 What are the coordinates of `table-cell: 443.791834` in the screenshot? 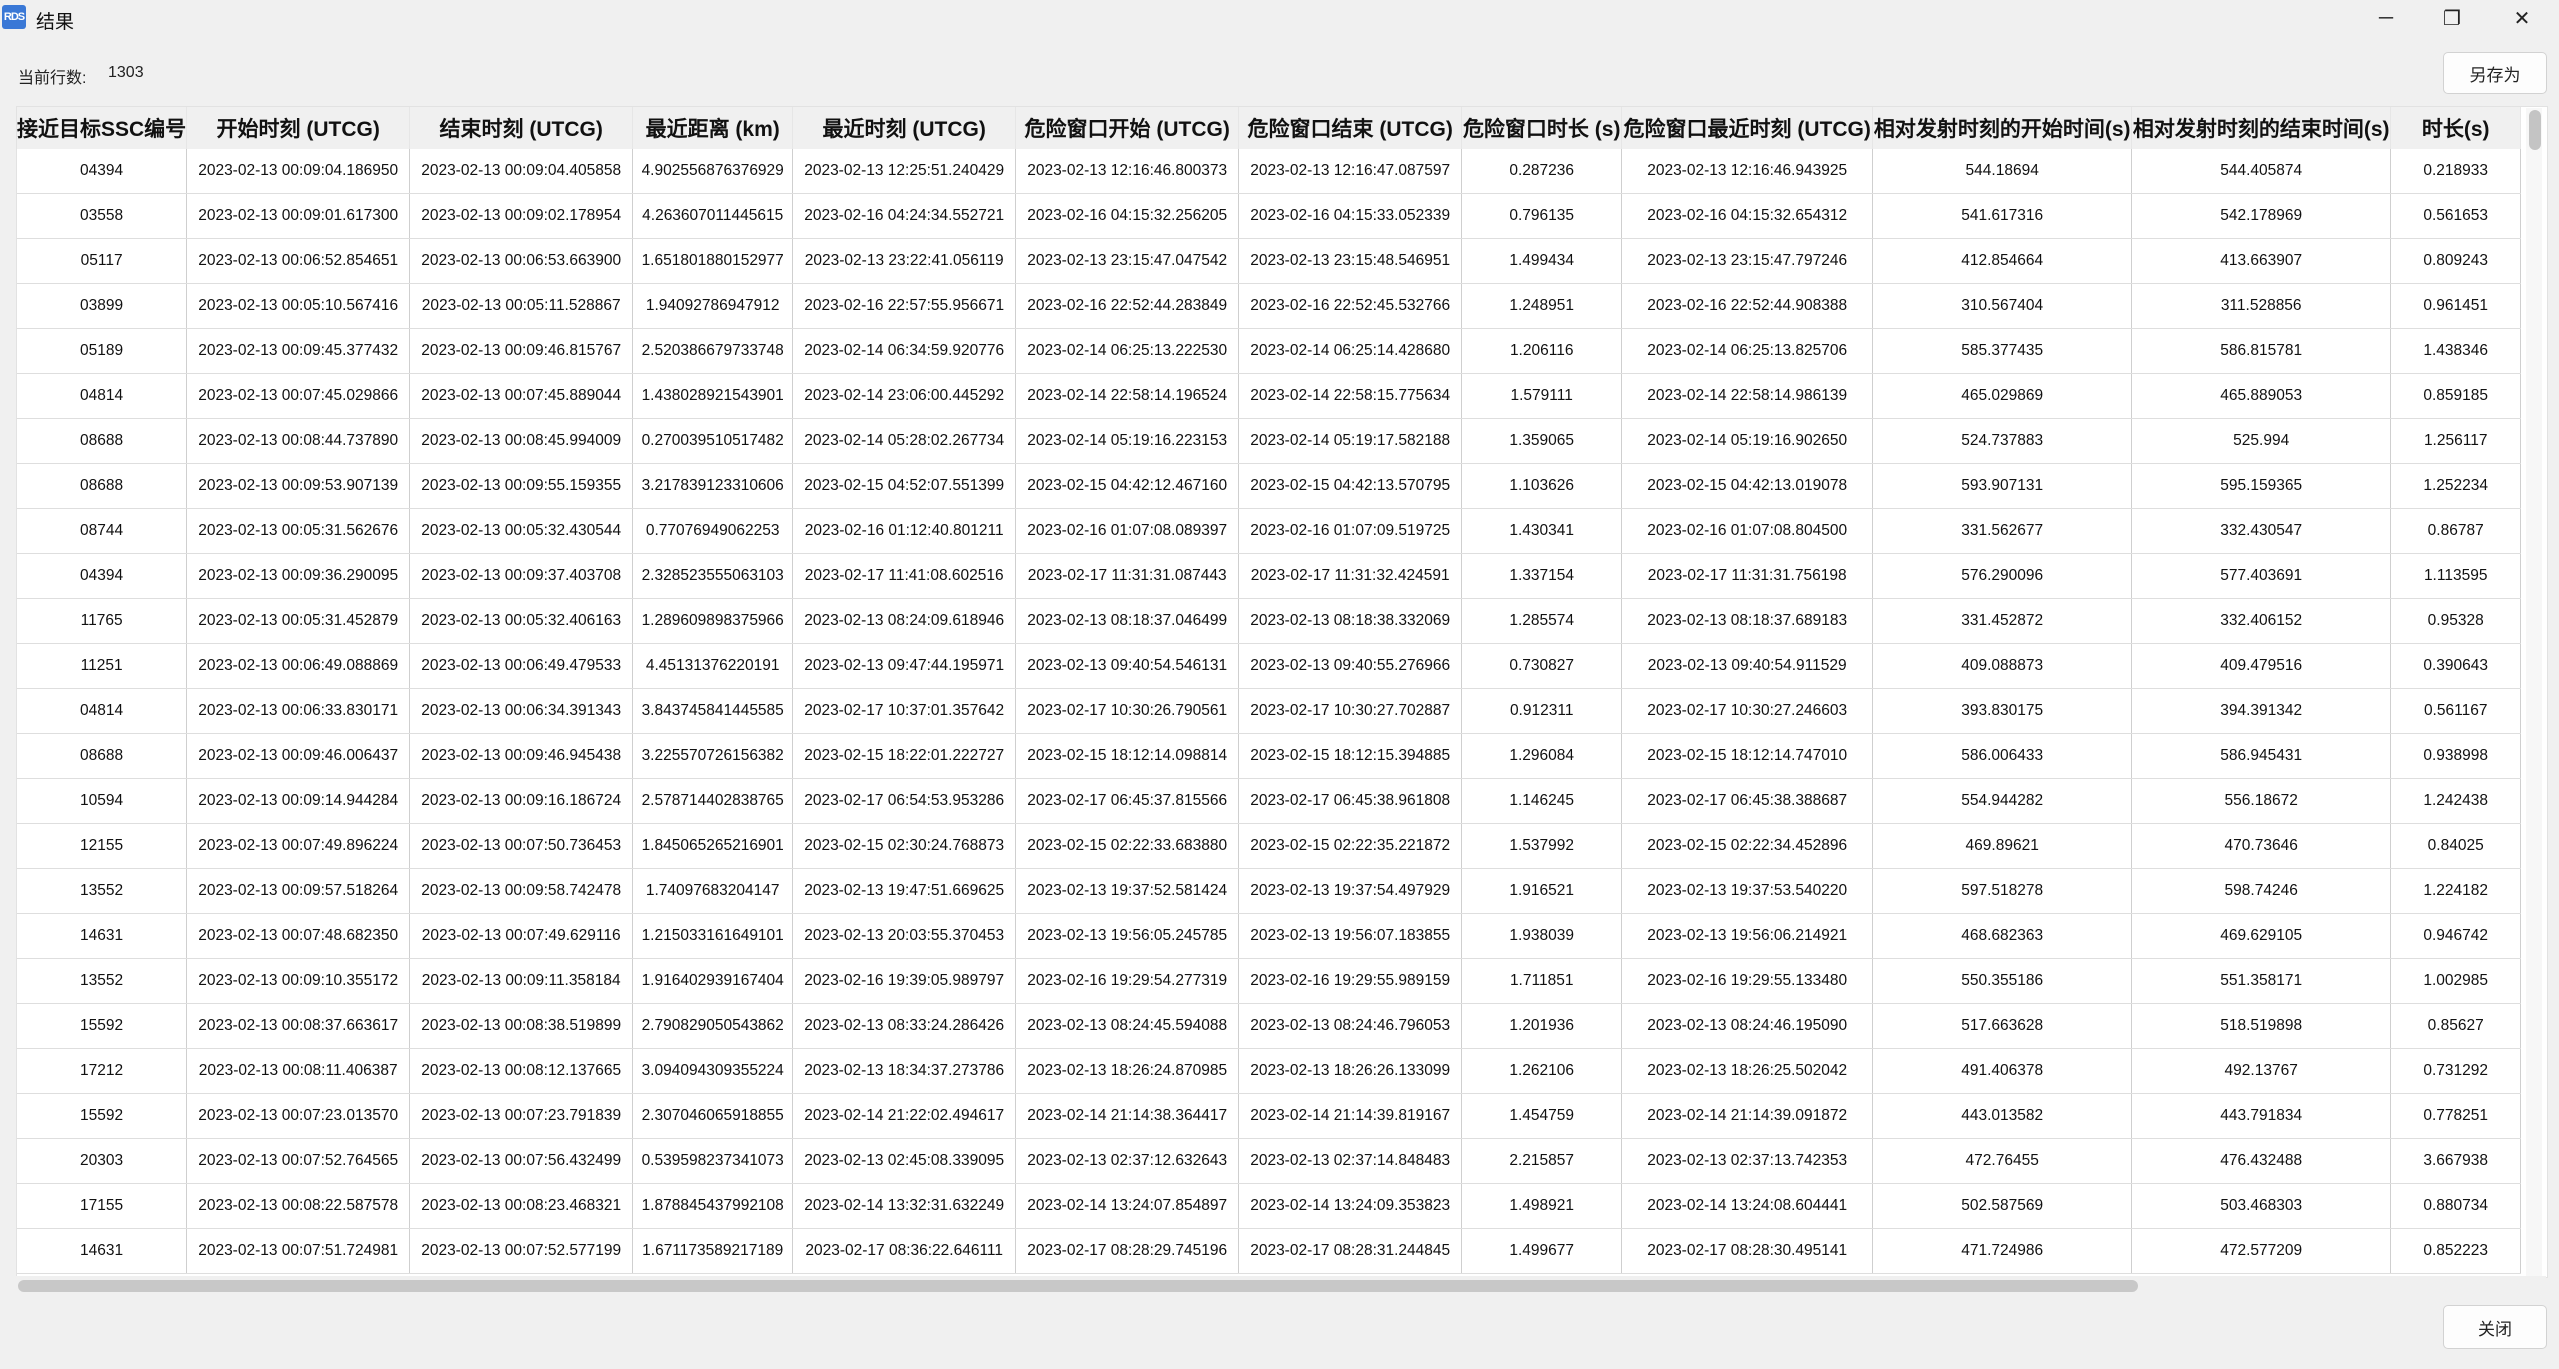 It's located at (2261, 1116).